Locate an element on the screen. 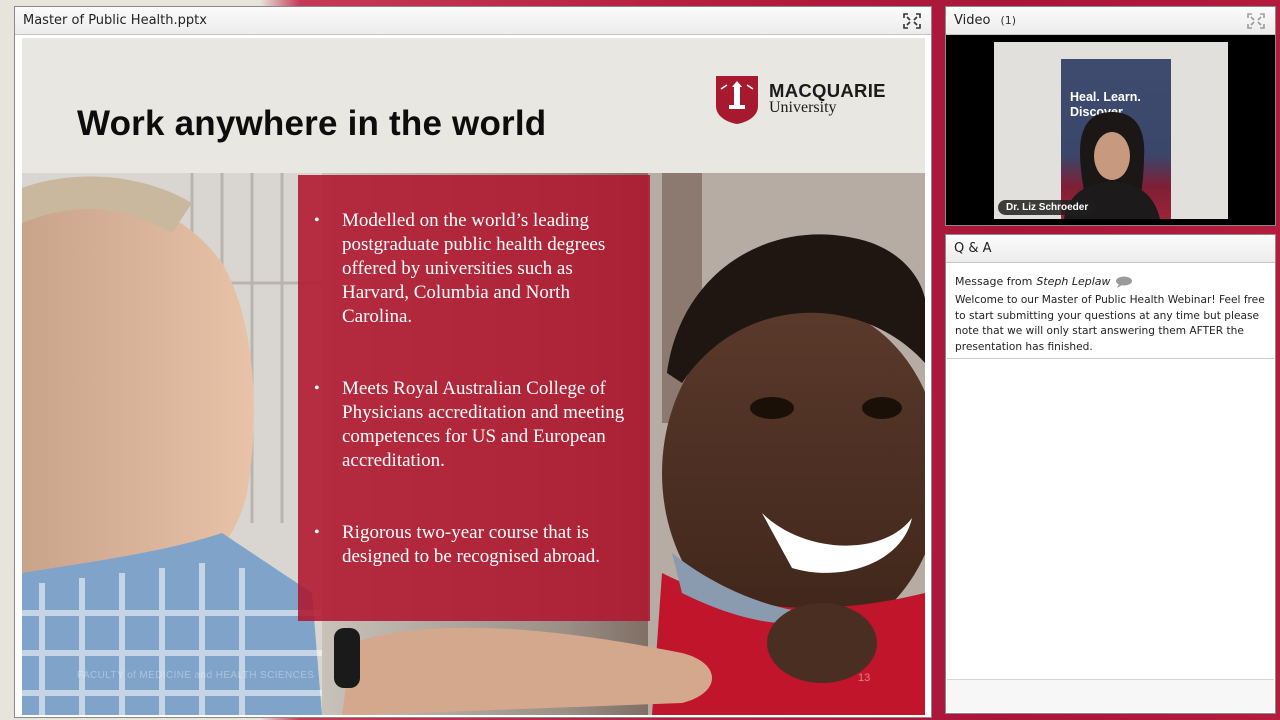  macquarie-logo: MACQUARIE University is located at coordinates (800, 100).